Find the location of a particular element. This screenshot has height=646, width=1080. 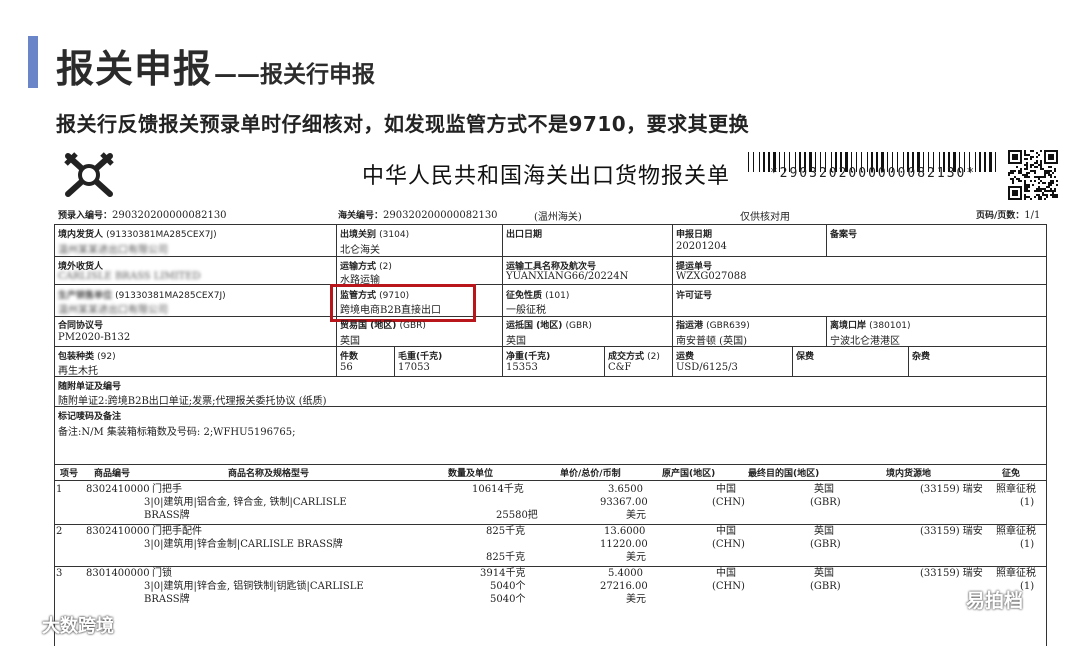

dest-port: 指运港 (GBR639) is located at coordinates (713, 326).